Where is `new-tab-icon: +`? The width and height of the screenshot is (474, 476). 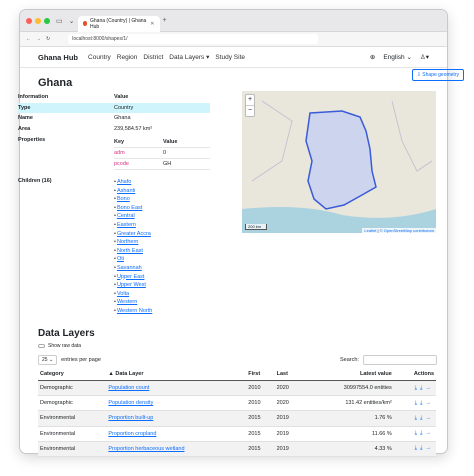
new-tab-icon: + is located at coordinates (165, 20).